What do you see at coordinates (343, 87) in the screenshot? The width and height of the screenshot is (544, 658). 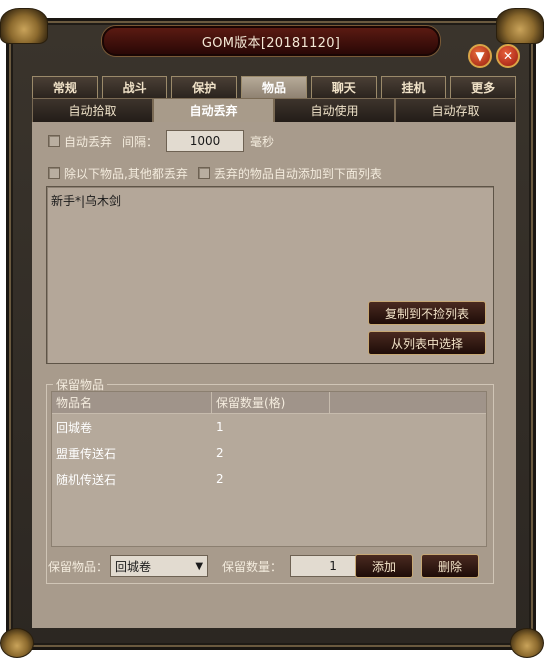 I see `tab-chat: 聊天` at bounding box center [343, 87].